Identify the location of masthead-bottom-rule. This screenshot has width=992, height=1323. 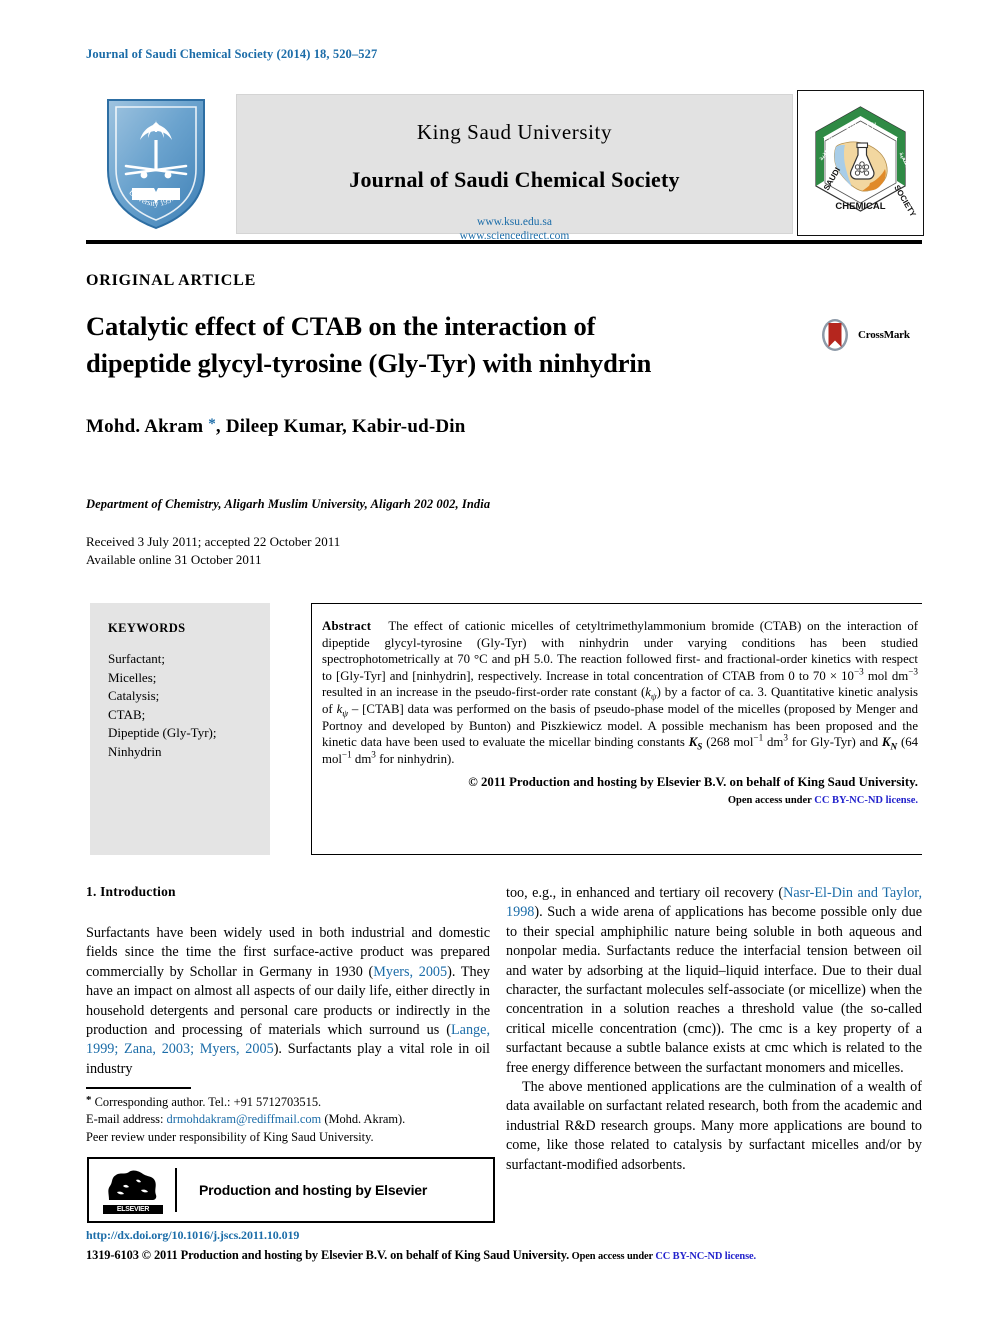
(504, 242).